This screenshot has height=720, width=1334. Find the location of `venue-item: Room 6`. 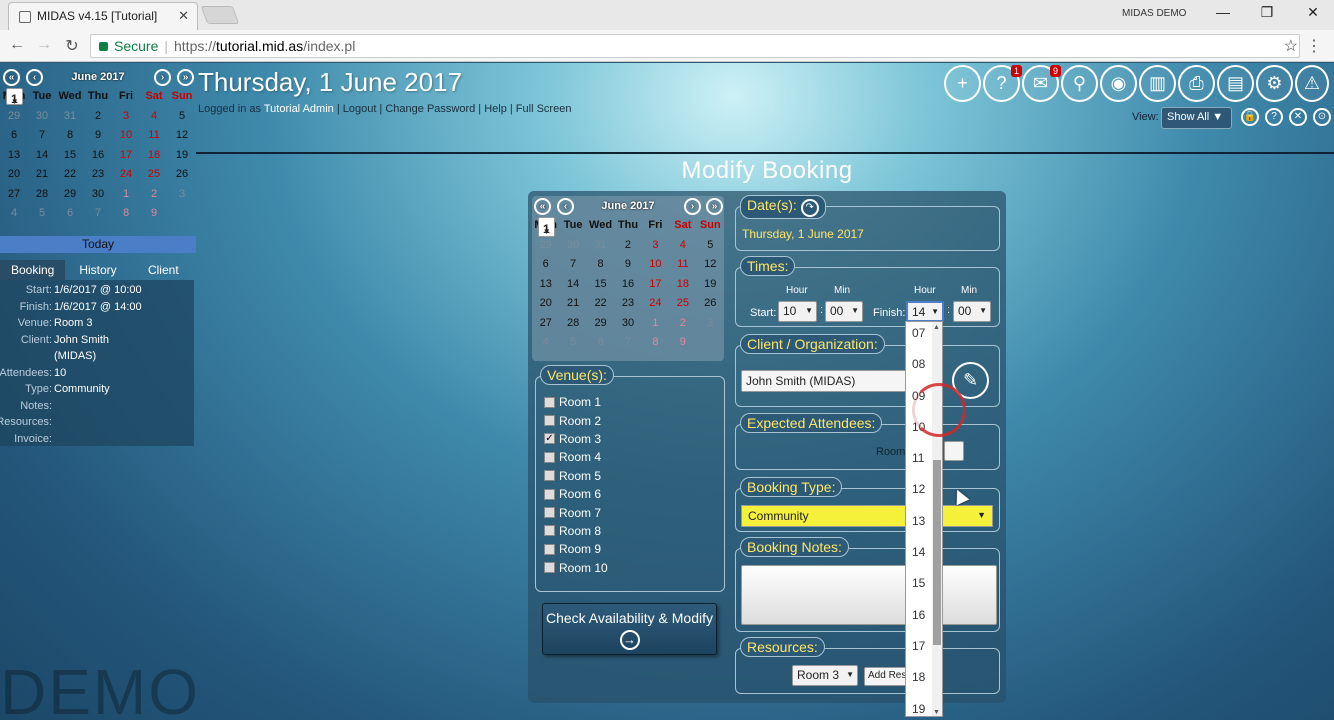

venue-item: Room 6 is located at coordinates (576, 494).